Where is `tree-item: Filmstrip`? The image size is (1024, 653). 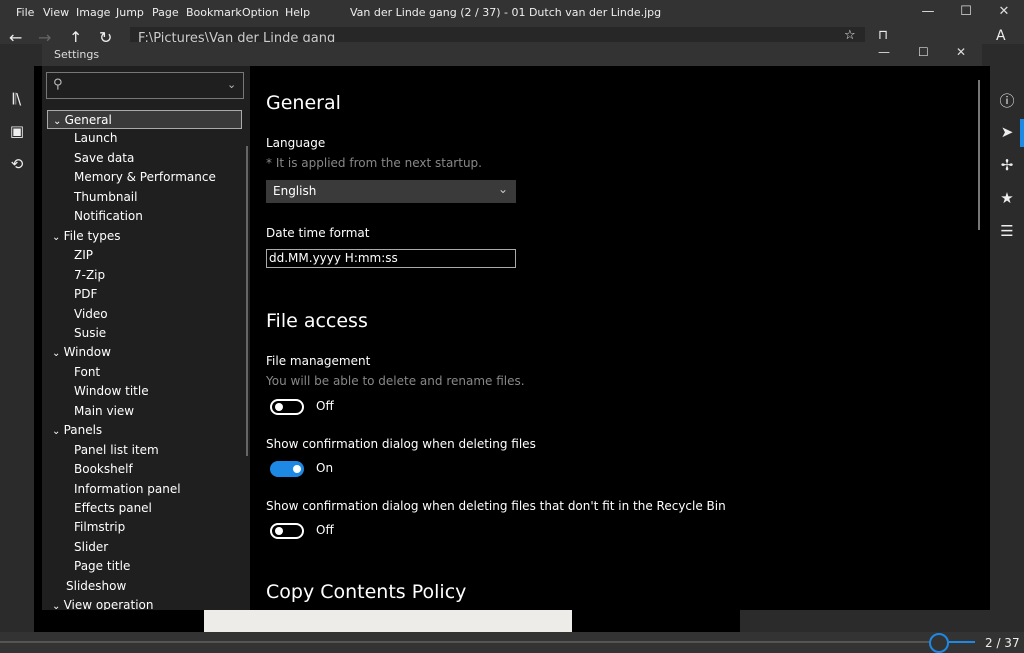
tree-item: Filmstrip is located at coordinates (99, 527).